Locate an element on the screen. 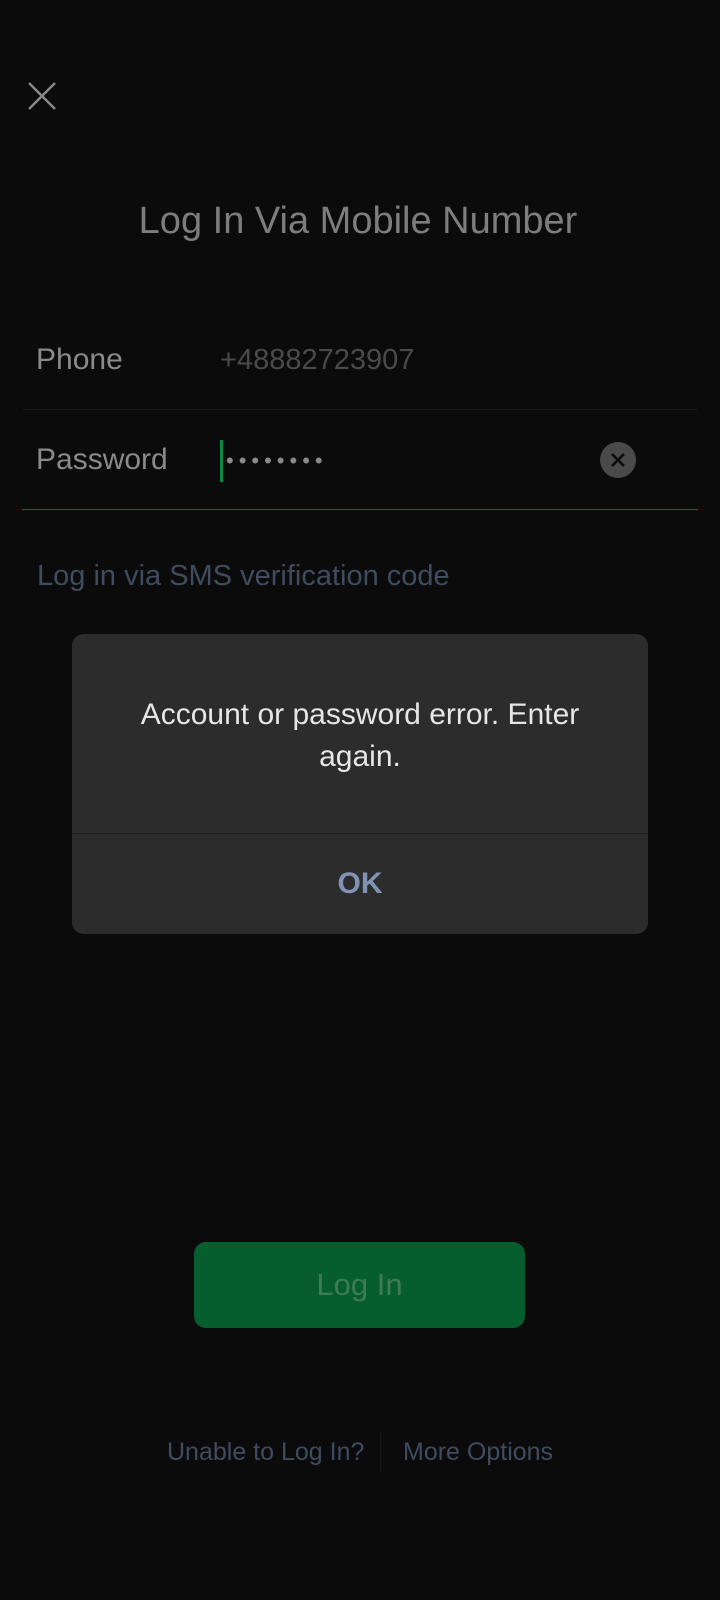 The width and height of the screenshot is (720, 1600). footer-links: Unable to Log In? More Options is located at coordinates (360, 1452).